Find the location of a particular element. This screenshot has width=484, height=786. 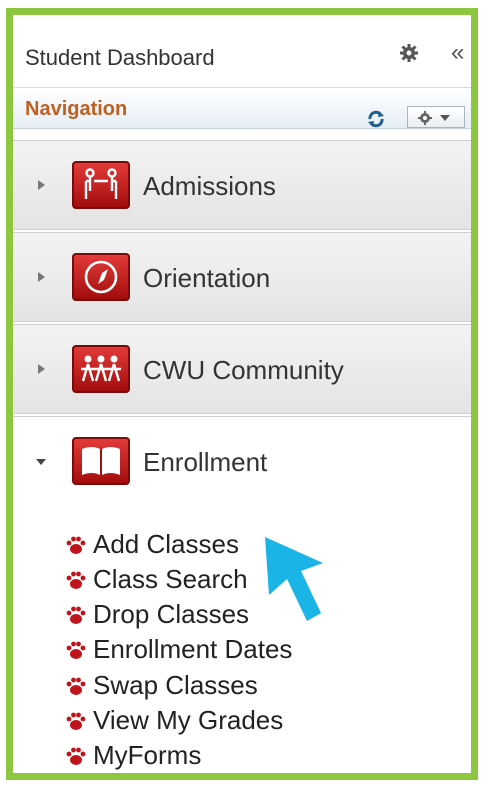

link-label: Add Classes is located at coordinates (166, 544).